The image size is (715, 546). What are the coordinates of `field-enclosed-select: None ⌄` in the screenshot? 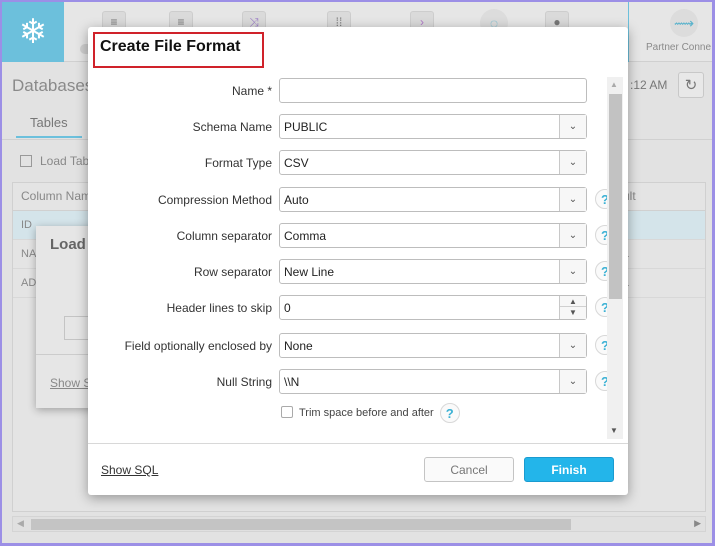 It's located at (433, 345).